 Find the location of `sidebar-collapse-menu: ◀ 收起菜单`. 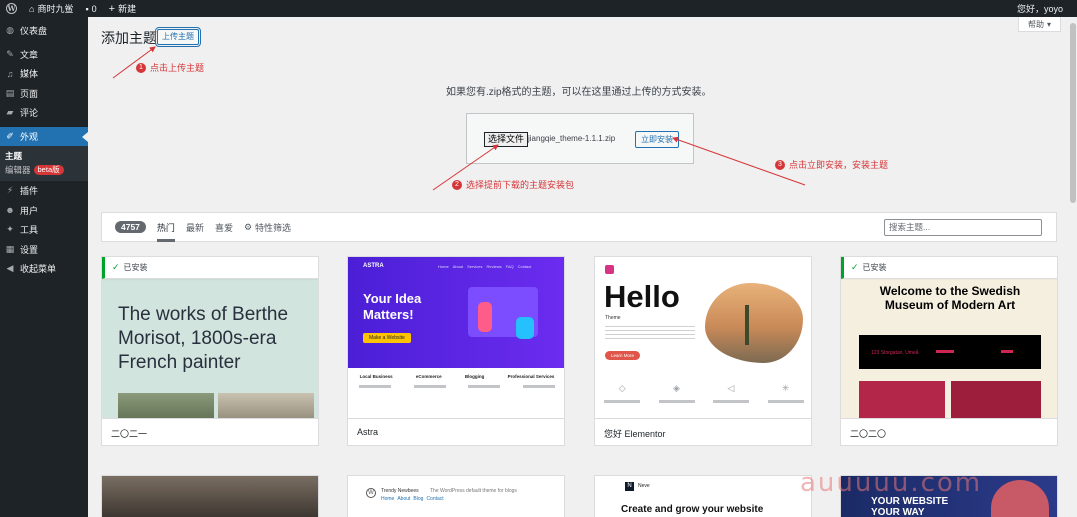

sidebar-collapse-menu: ◀ 收起菜单 is located at coordinates (44, 269).